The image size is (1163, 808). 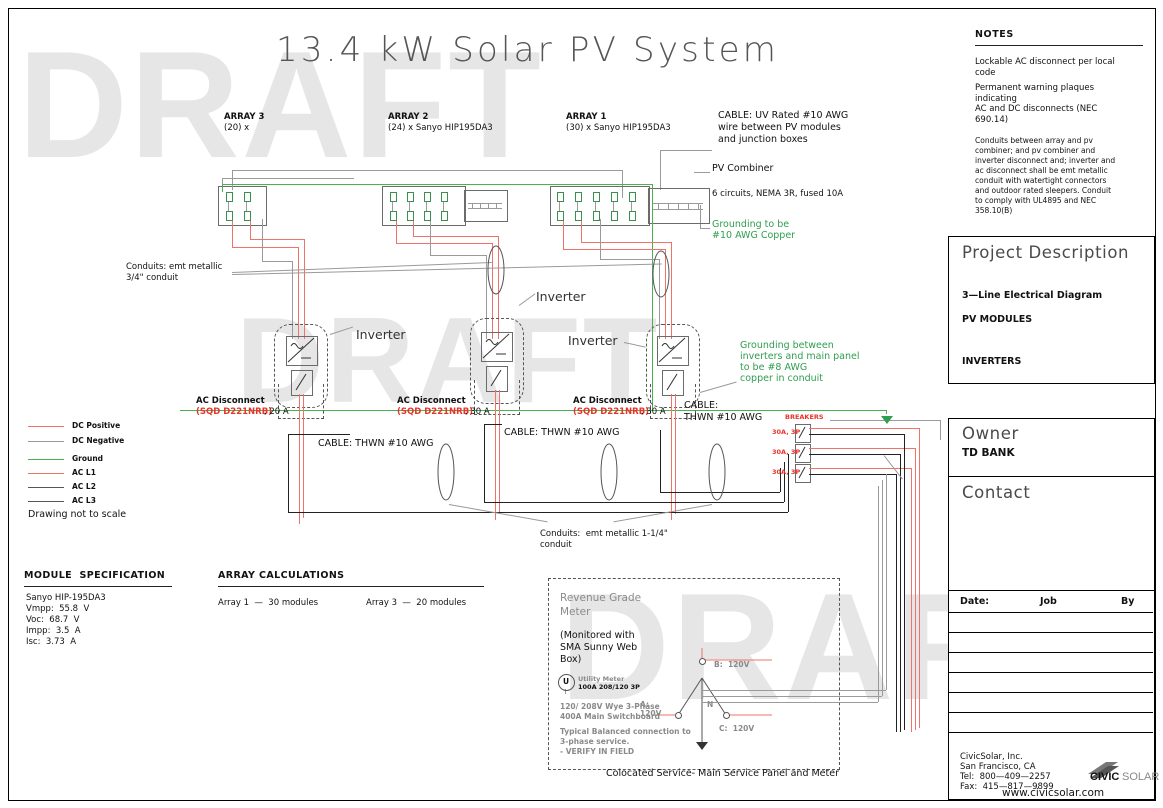 What do you see at coordinates (611, 412) in the screenshot?
I see `ac-disconnect-3-part: (SQD D221NRB)` at bounding box center [611, 412].